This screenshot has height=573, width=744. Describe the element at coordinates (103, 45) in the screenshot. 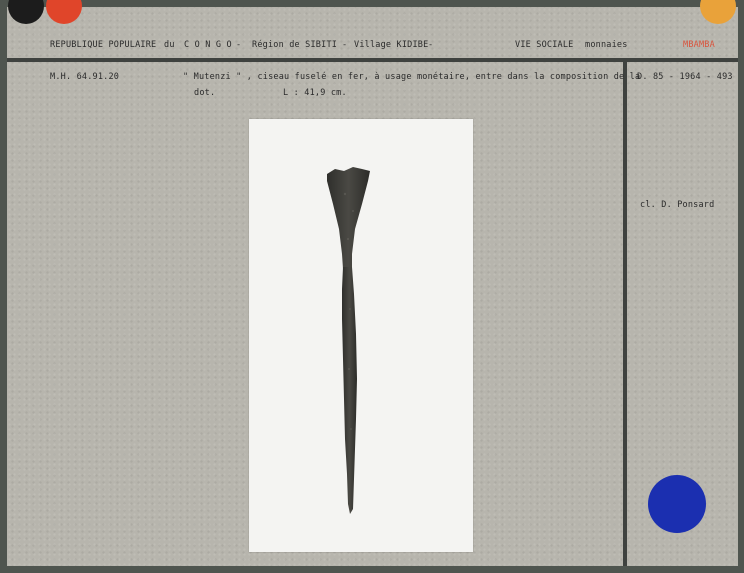

I see `header-republic: REPUBLIQUE POPULAIRE` at that location.